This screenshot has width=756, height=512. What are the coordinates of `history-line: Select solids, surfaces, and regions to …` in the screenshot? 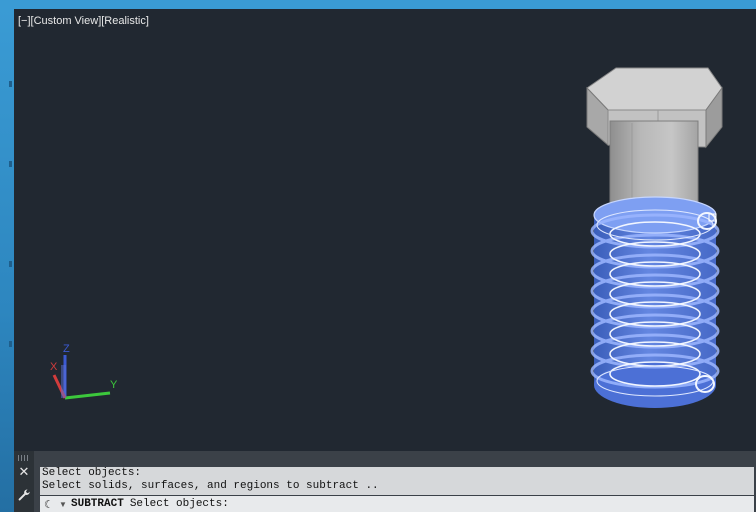 It's located at (210, 486).